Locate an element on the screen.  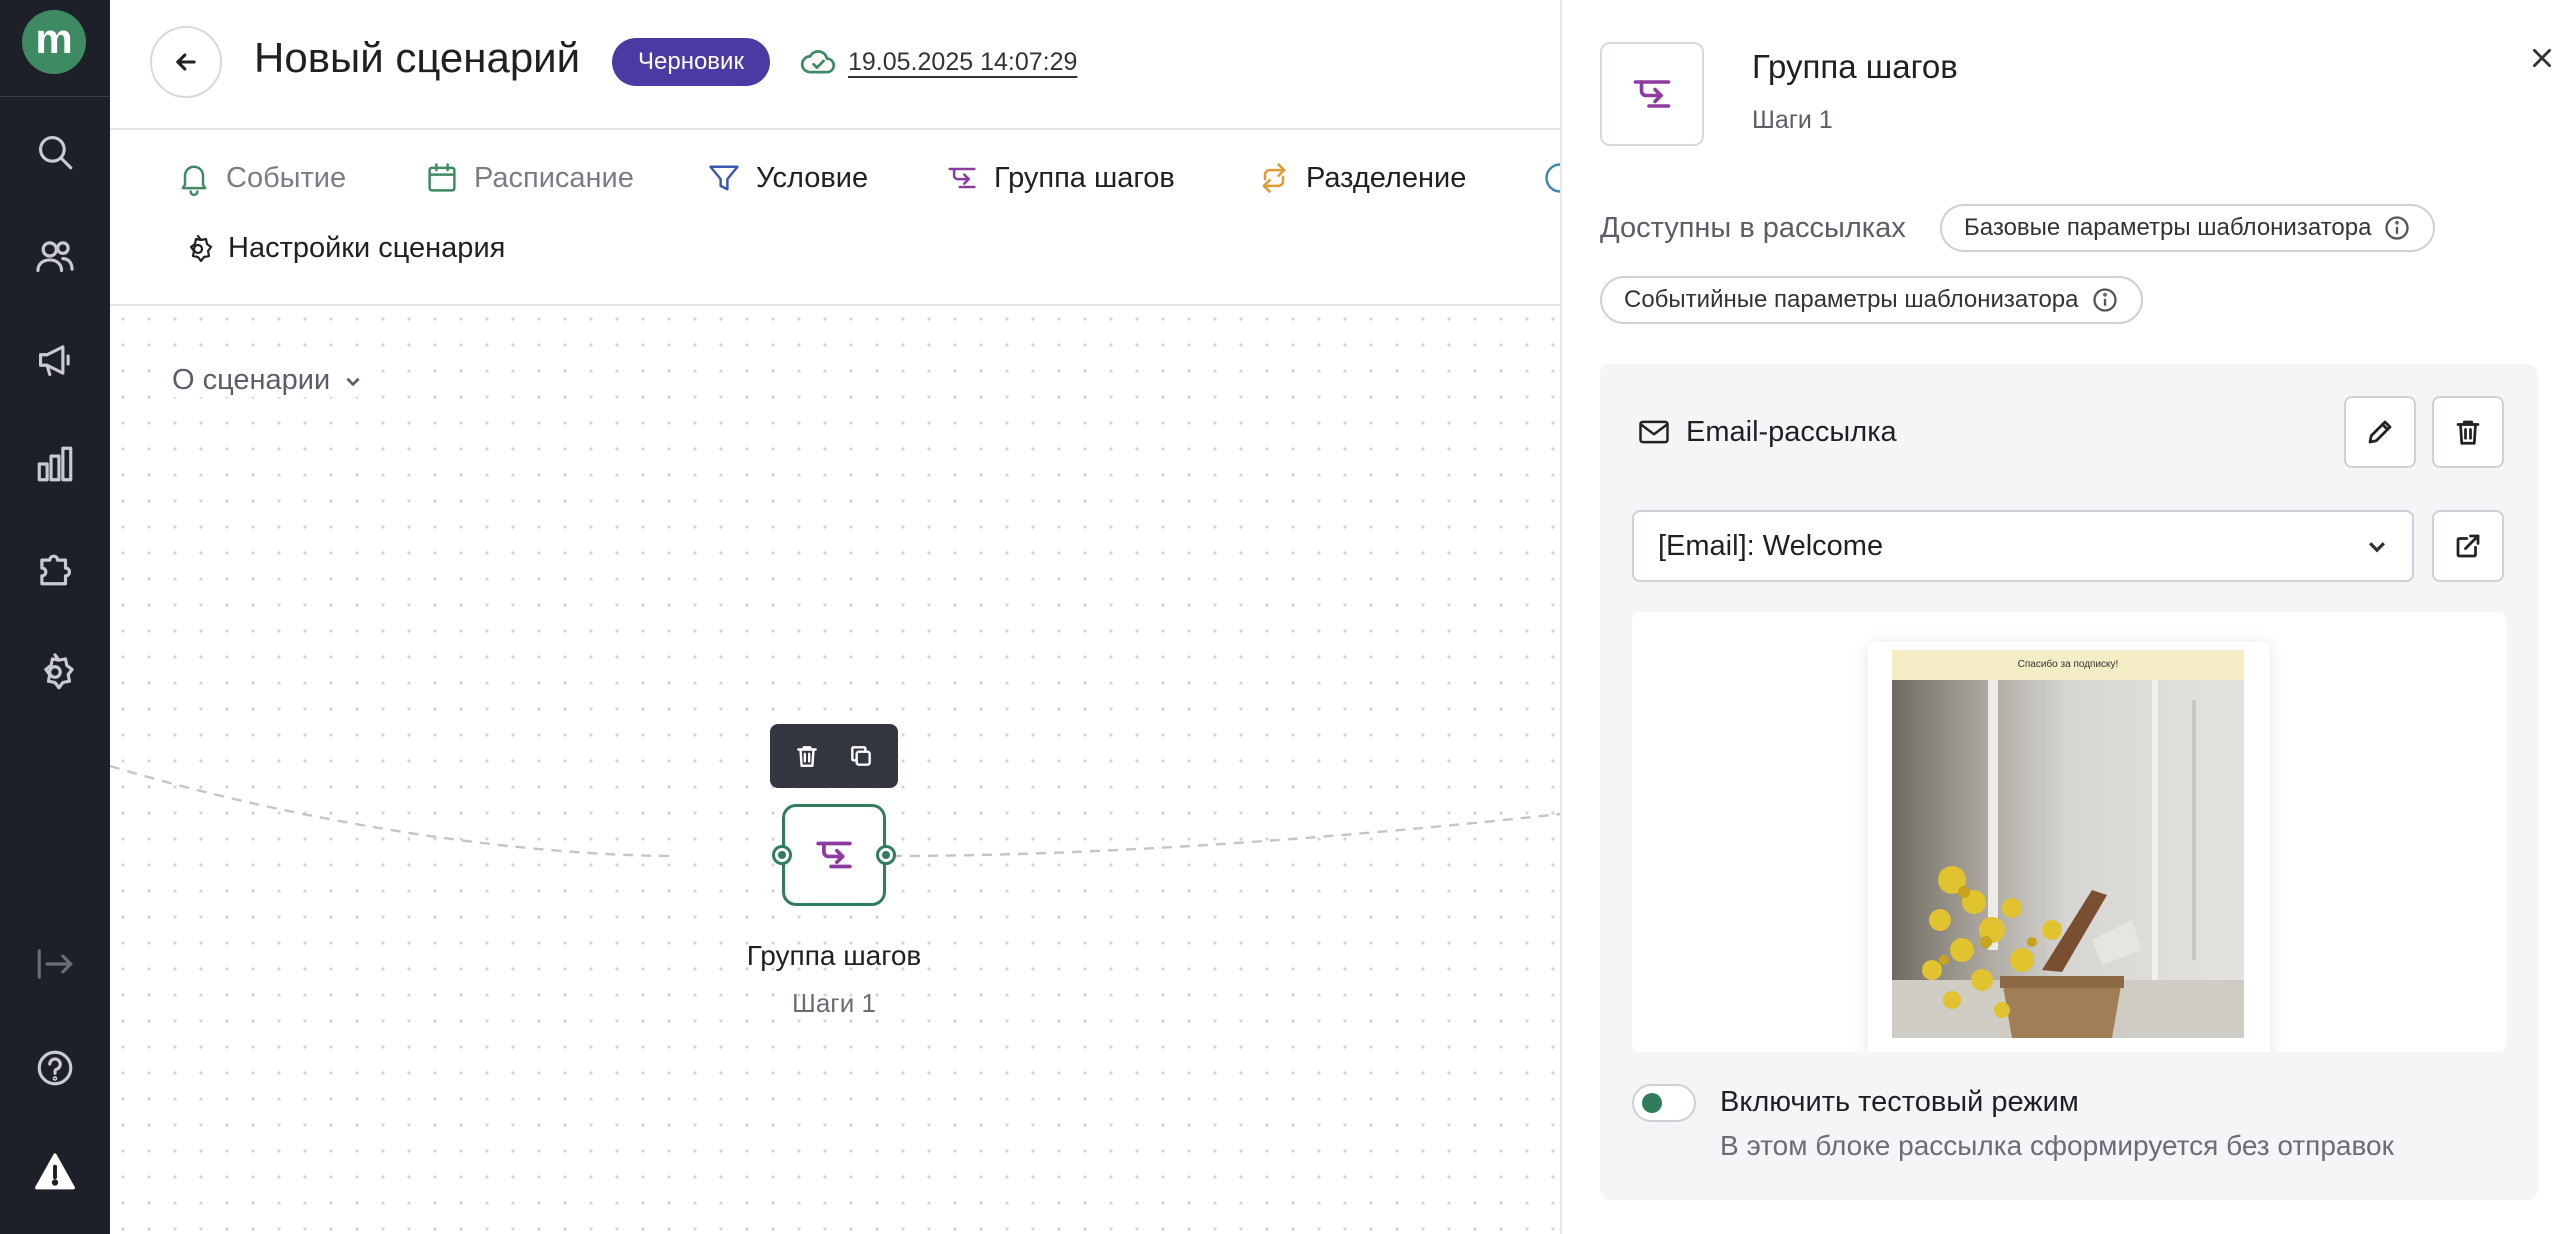
calendar-icon is located at coordinates (442, 177).